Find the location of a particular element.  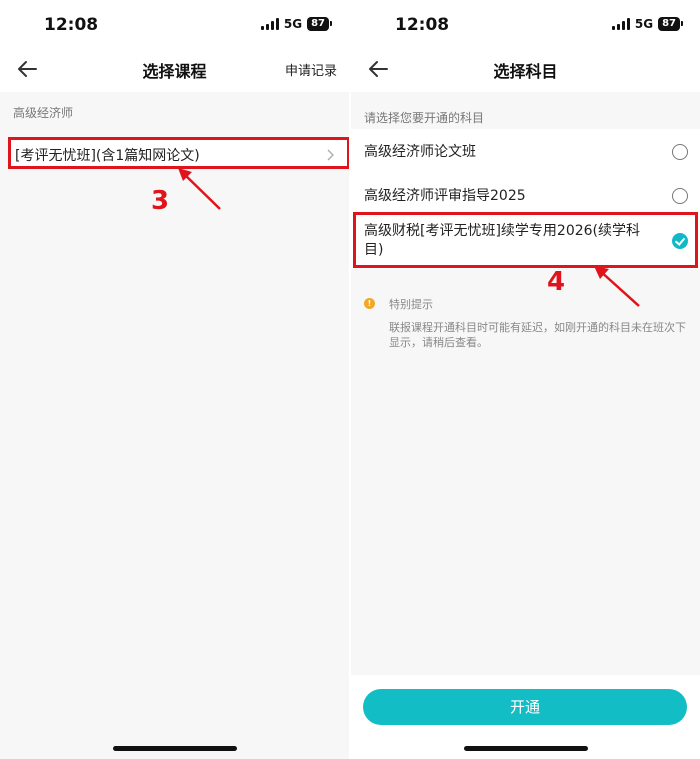

subject-item: 高级经济师论文班 is located at coordinates (526, 152).